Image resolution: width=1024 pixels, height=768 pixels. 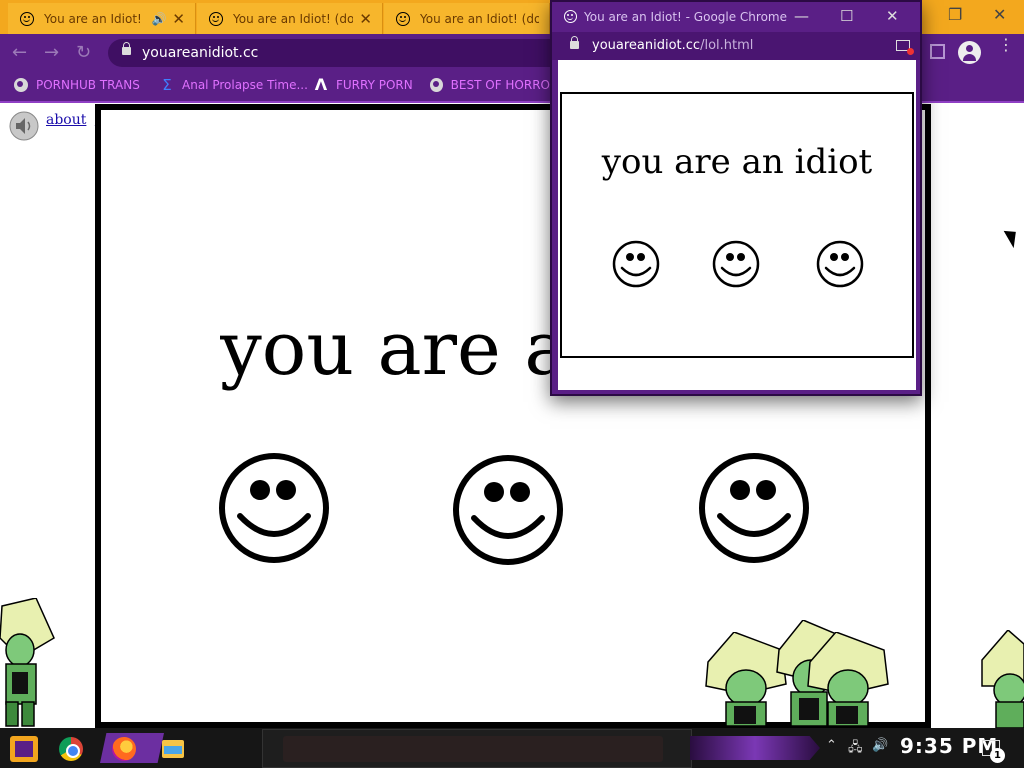 I want to click on url-path: /lol.html, so click(x=727, y=45).